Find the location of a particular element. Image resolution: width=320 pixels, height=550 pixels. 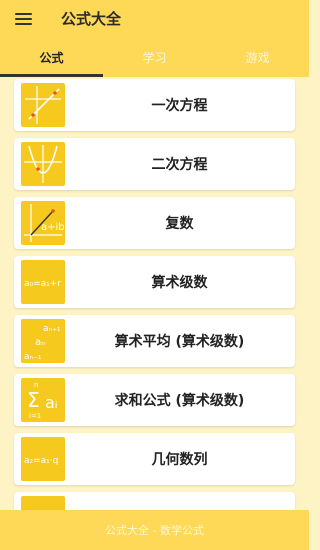

app-title: 公式大全 is located at coordinates (91, 19).